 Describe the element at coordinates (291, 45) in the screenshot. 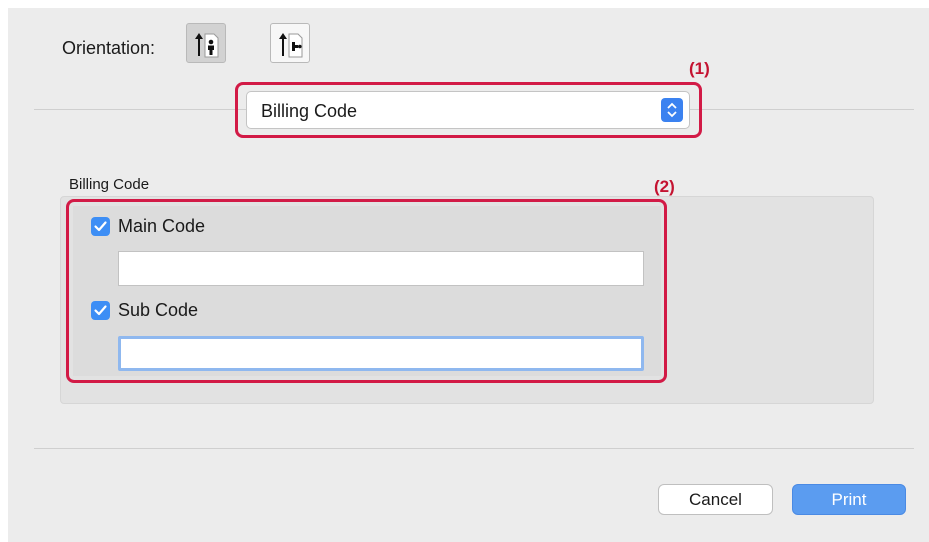

I see `landscape-orientation-icon` at that location.